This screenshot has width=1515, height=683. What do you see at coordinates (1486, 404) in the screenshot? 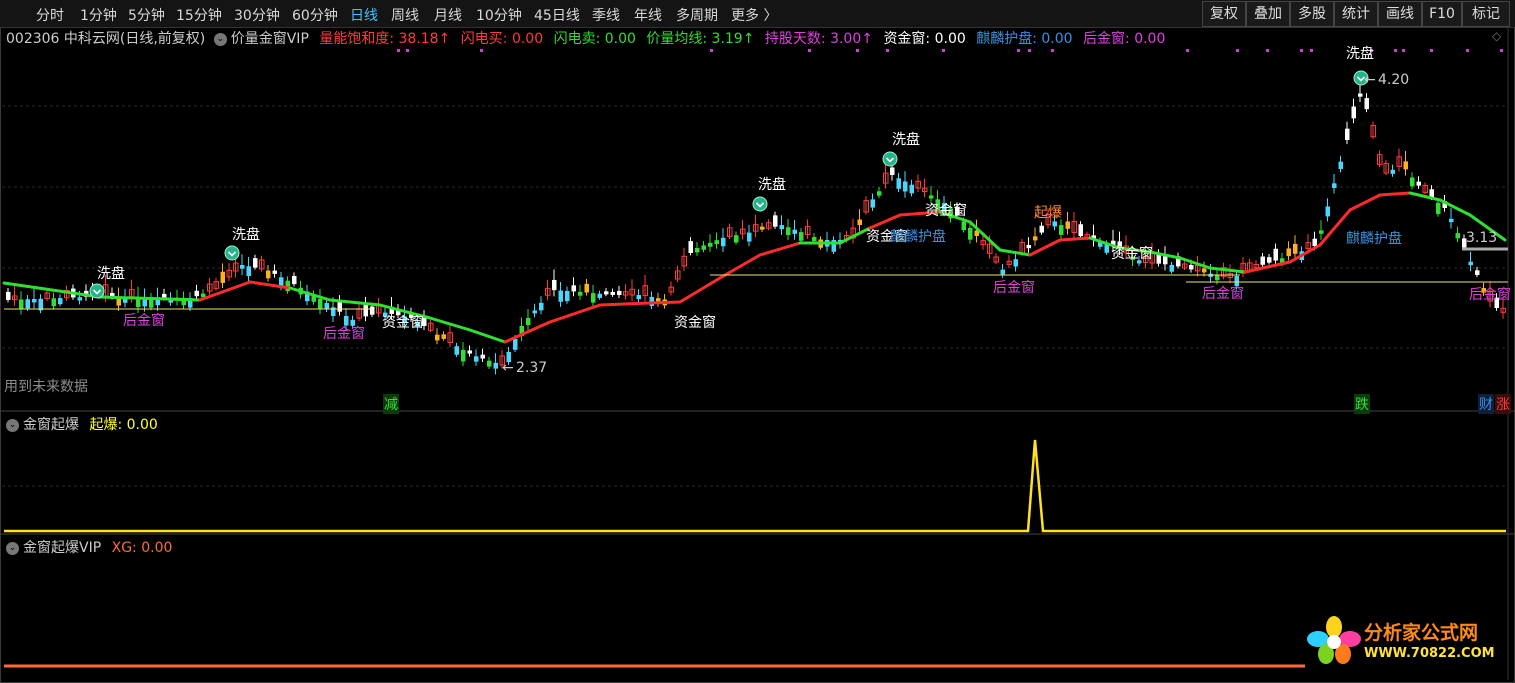
I see `badge-finance: 财` at bounding box center [1486, 404].